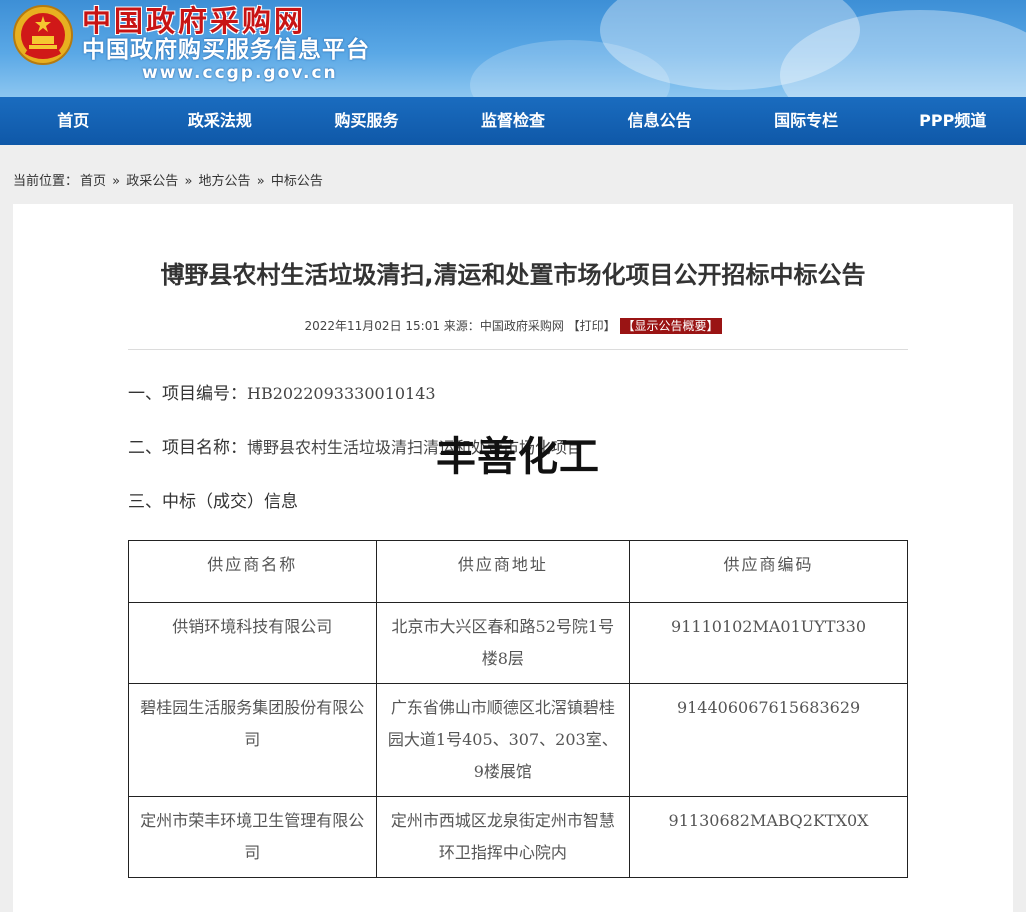  What do you see at coordinates (93, 181) in the screenshot?
I see `breadcrumb-item-home: 首页` at bounding box center [93, 181].